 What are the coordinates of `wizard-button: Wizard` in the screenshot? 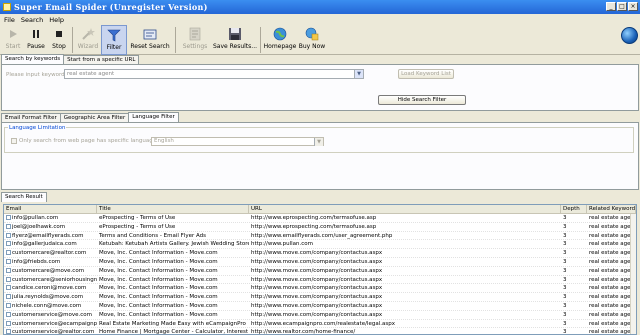 It's located at (88, 40).